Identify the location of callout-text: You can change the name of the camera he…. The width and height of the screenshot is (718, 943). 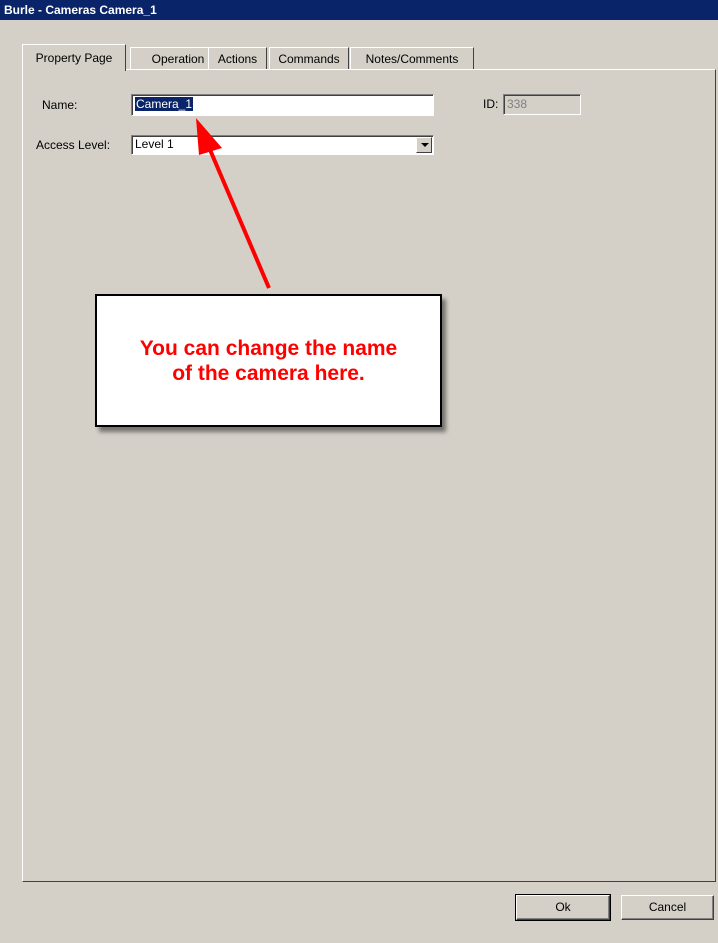
(268, 360).